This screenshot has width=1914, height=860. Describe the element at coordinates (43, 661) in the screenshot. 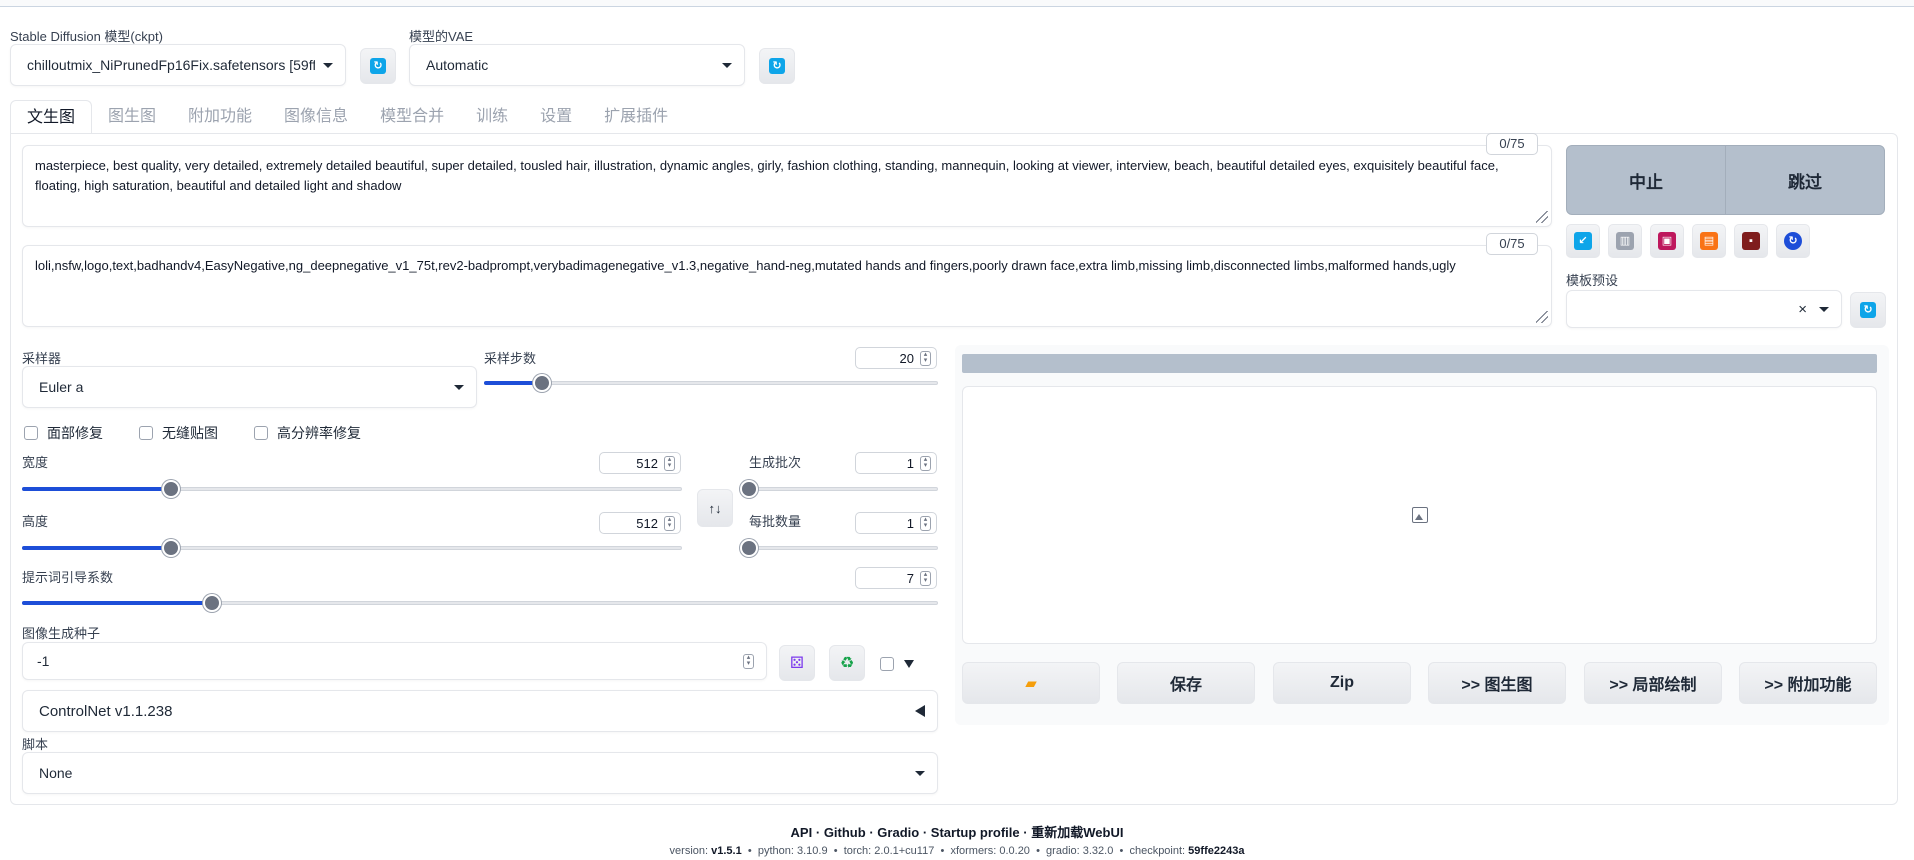

I see `seed-value: -1` at that location.